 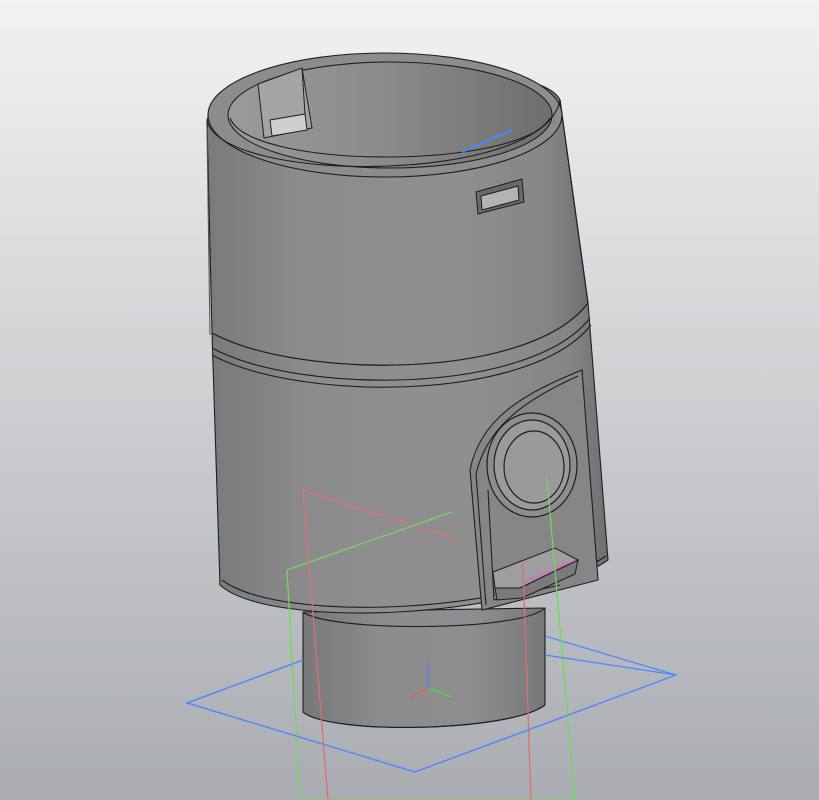 What do you see at coordinates (384, 115) in the screenshot?
I see `top-rim` at bounding box center [384, 115].